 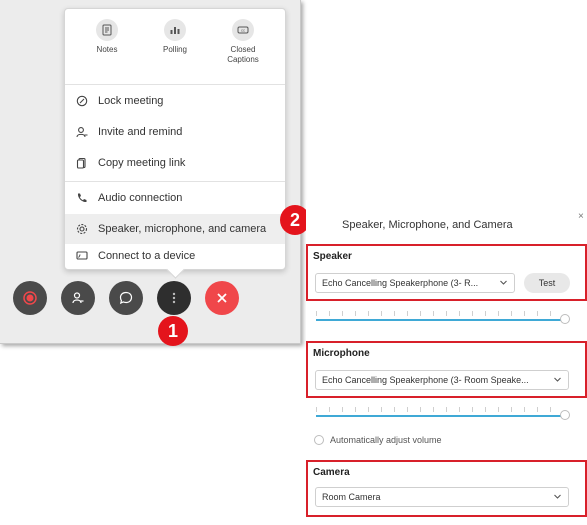 I want to click on polling-button: Polling, so click(x=175, y=37).